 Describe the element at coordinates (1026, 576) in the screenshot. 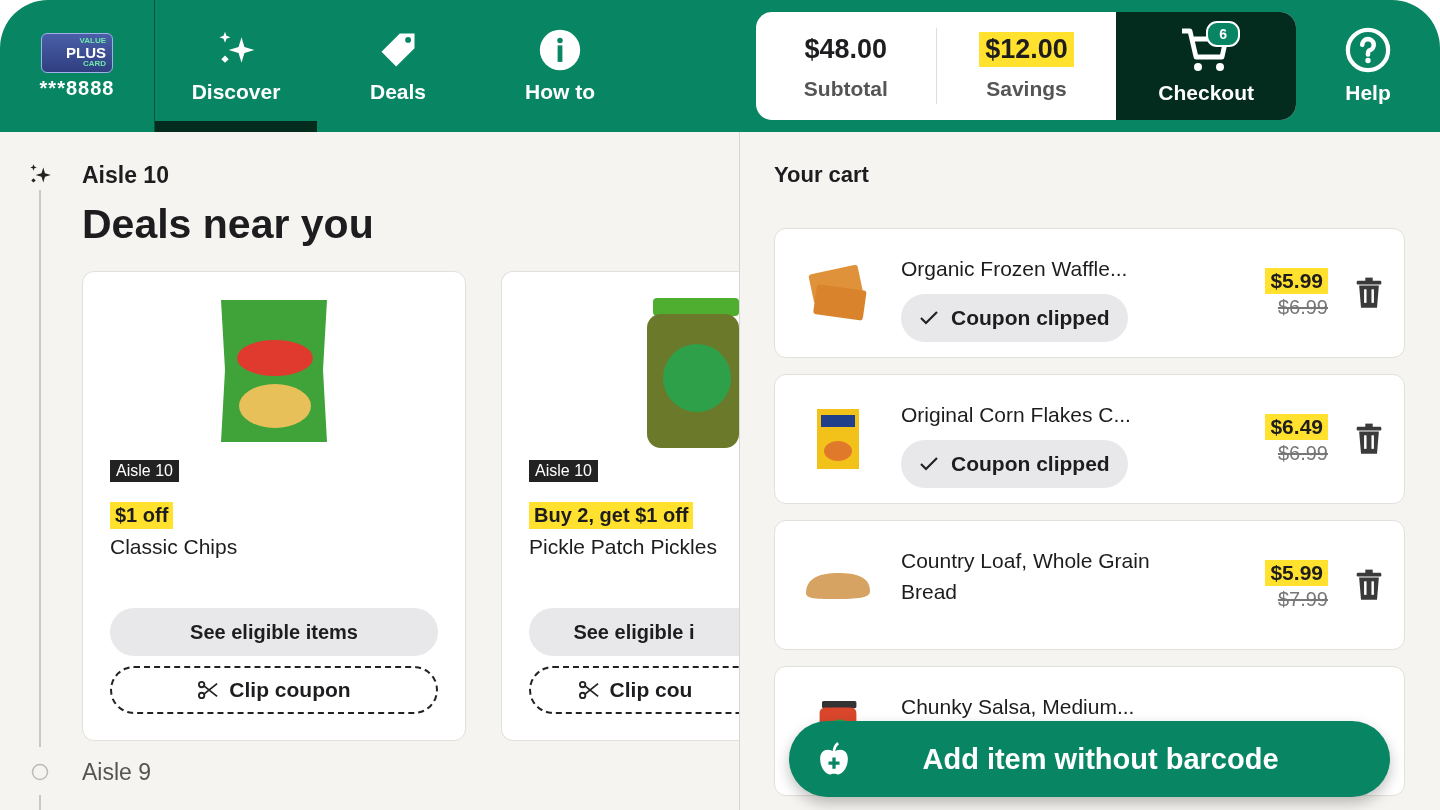

I see `item-name: Country Loaf, Whole Grain Bread` at that location.